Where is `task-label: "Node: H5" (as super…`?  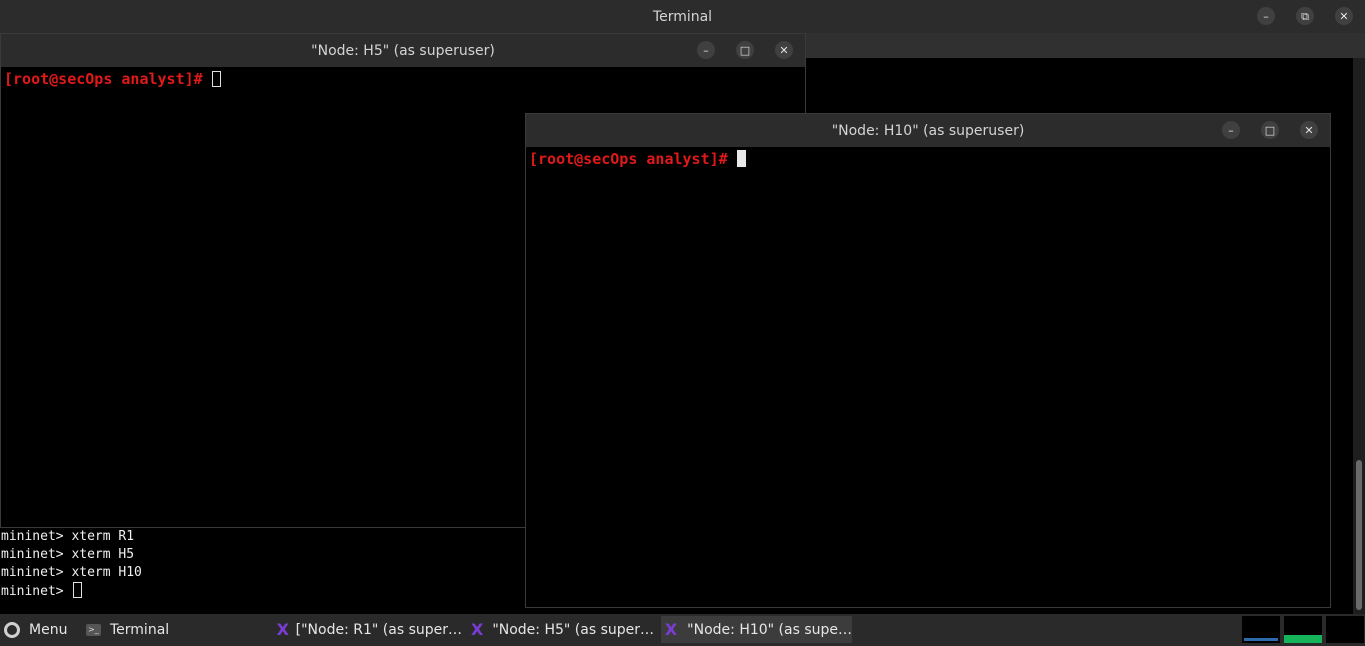
task-label: "Node: H5" (as super… is located at coordinates (573, 629).